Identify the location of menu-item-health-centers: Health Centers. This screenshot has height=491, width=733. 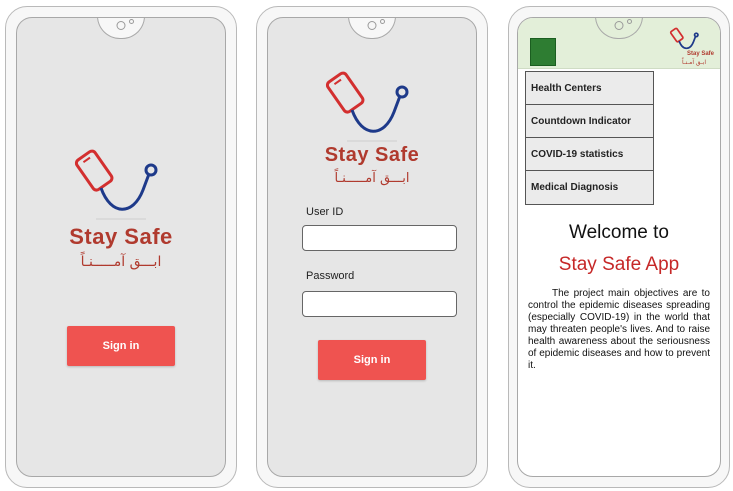
(589, 88).